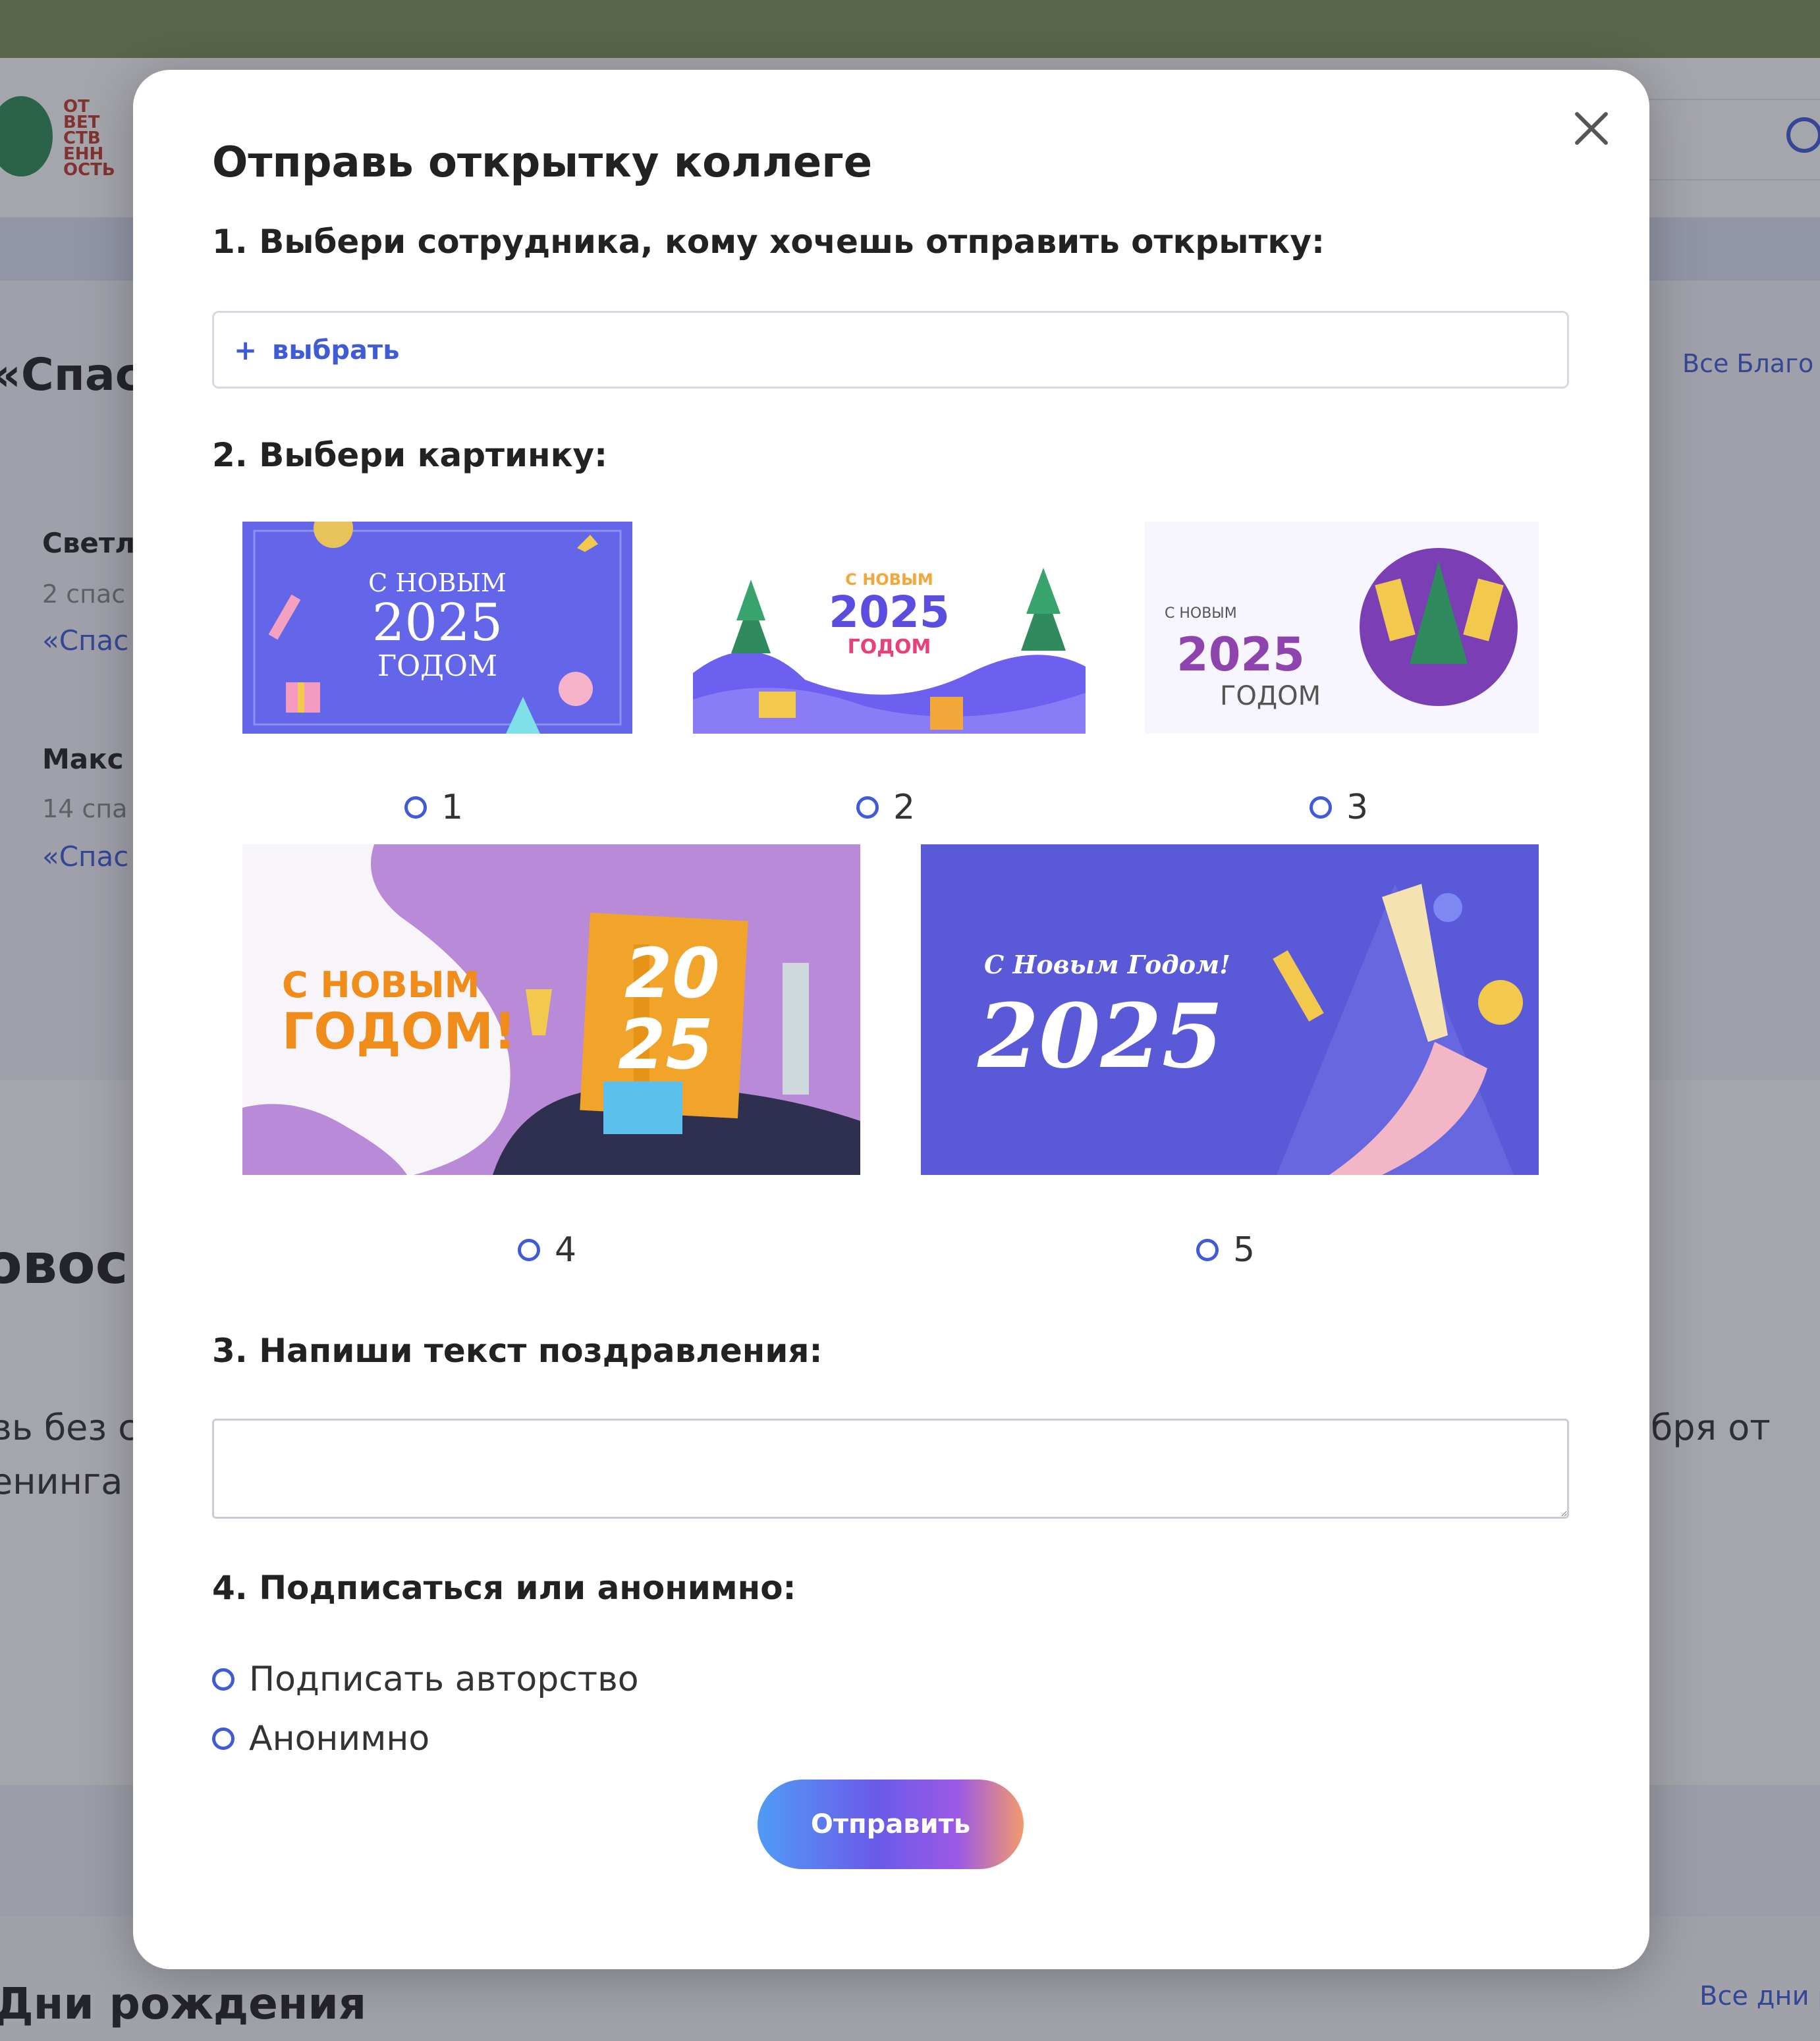  What do you see at coordinates (1100, 1036) in the screenshot?
I see `card-5-text-year: 2025` at bounding box center [1100, 1036].